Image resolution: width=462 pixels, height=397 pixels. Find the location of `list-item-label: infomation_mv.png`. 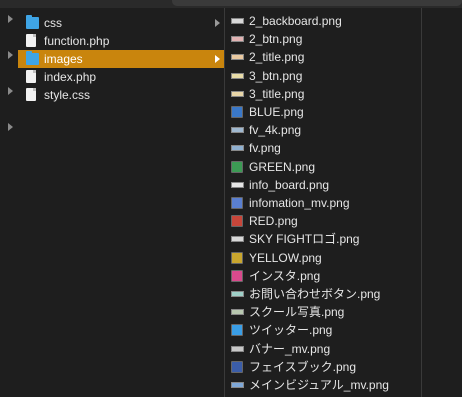

list-item-label: infomation_mv.png is located at coordinates (299, 203).